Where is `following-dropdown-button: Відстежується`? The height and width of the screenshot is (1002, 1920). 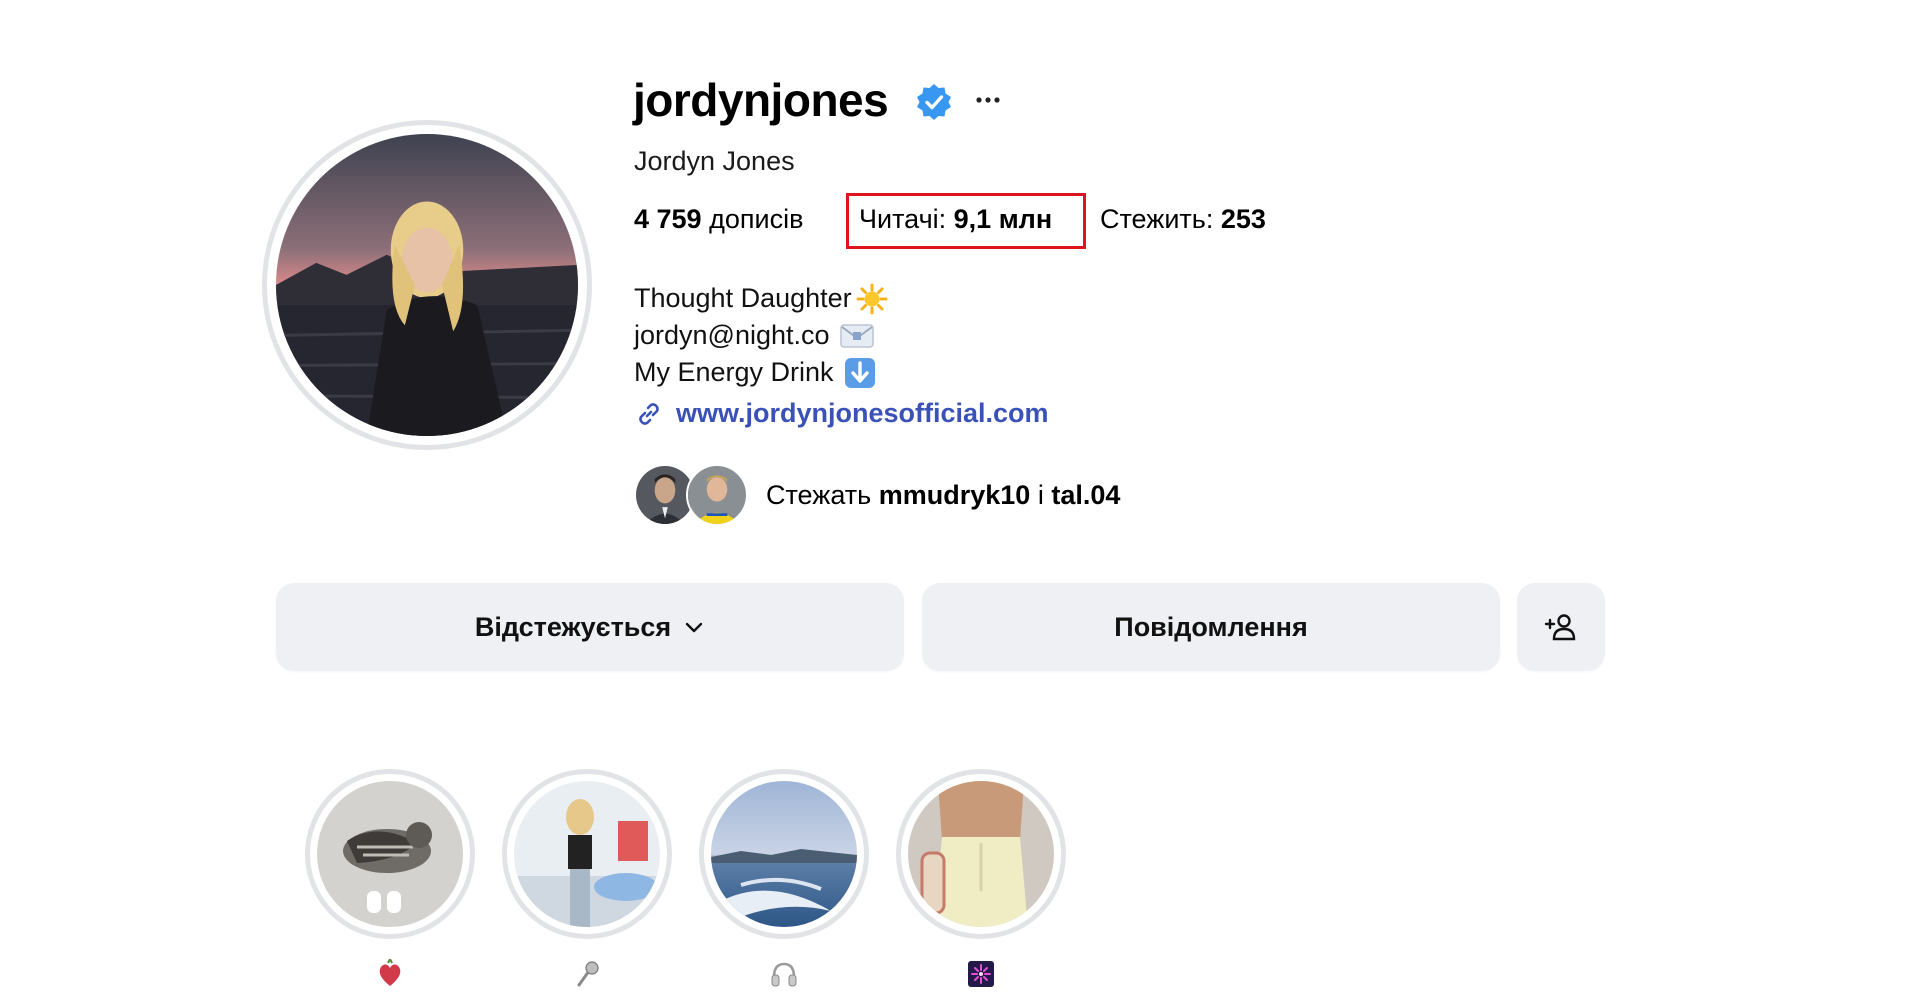 following-dropdown-button: Відстежується is located at coordinates (590, 627).